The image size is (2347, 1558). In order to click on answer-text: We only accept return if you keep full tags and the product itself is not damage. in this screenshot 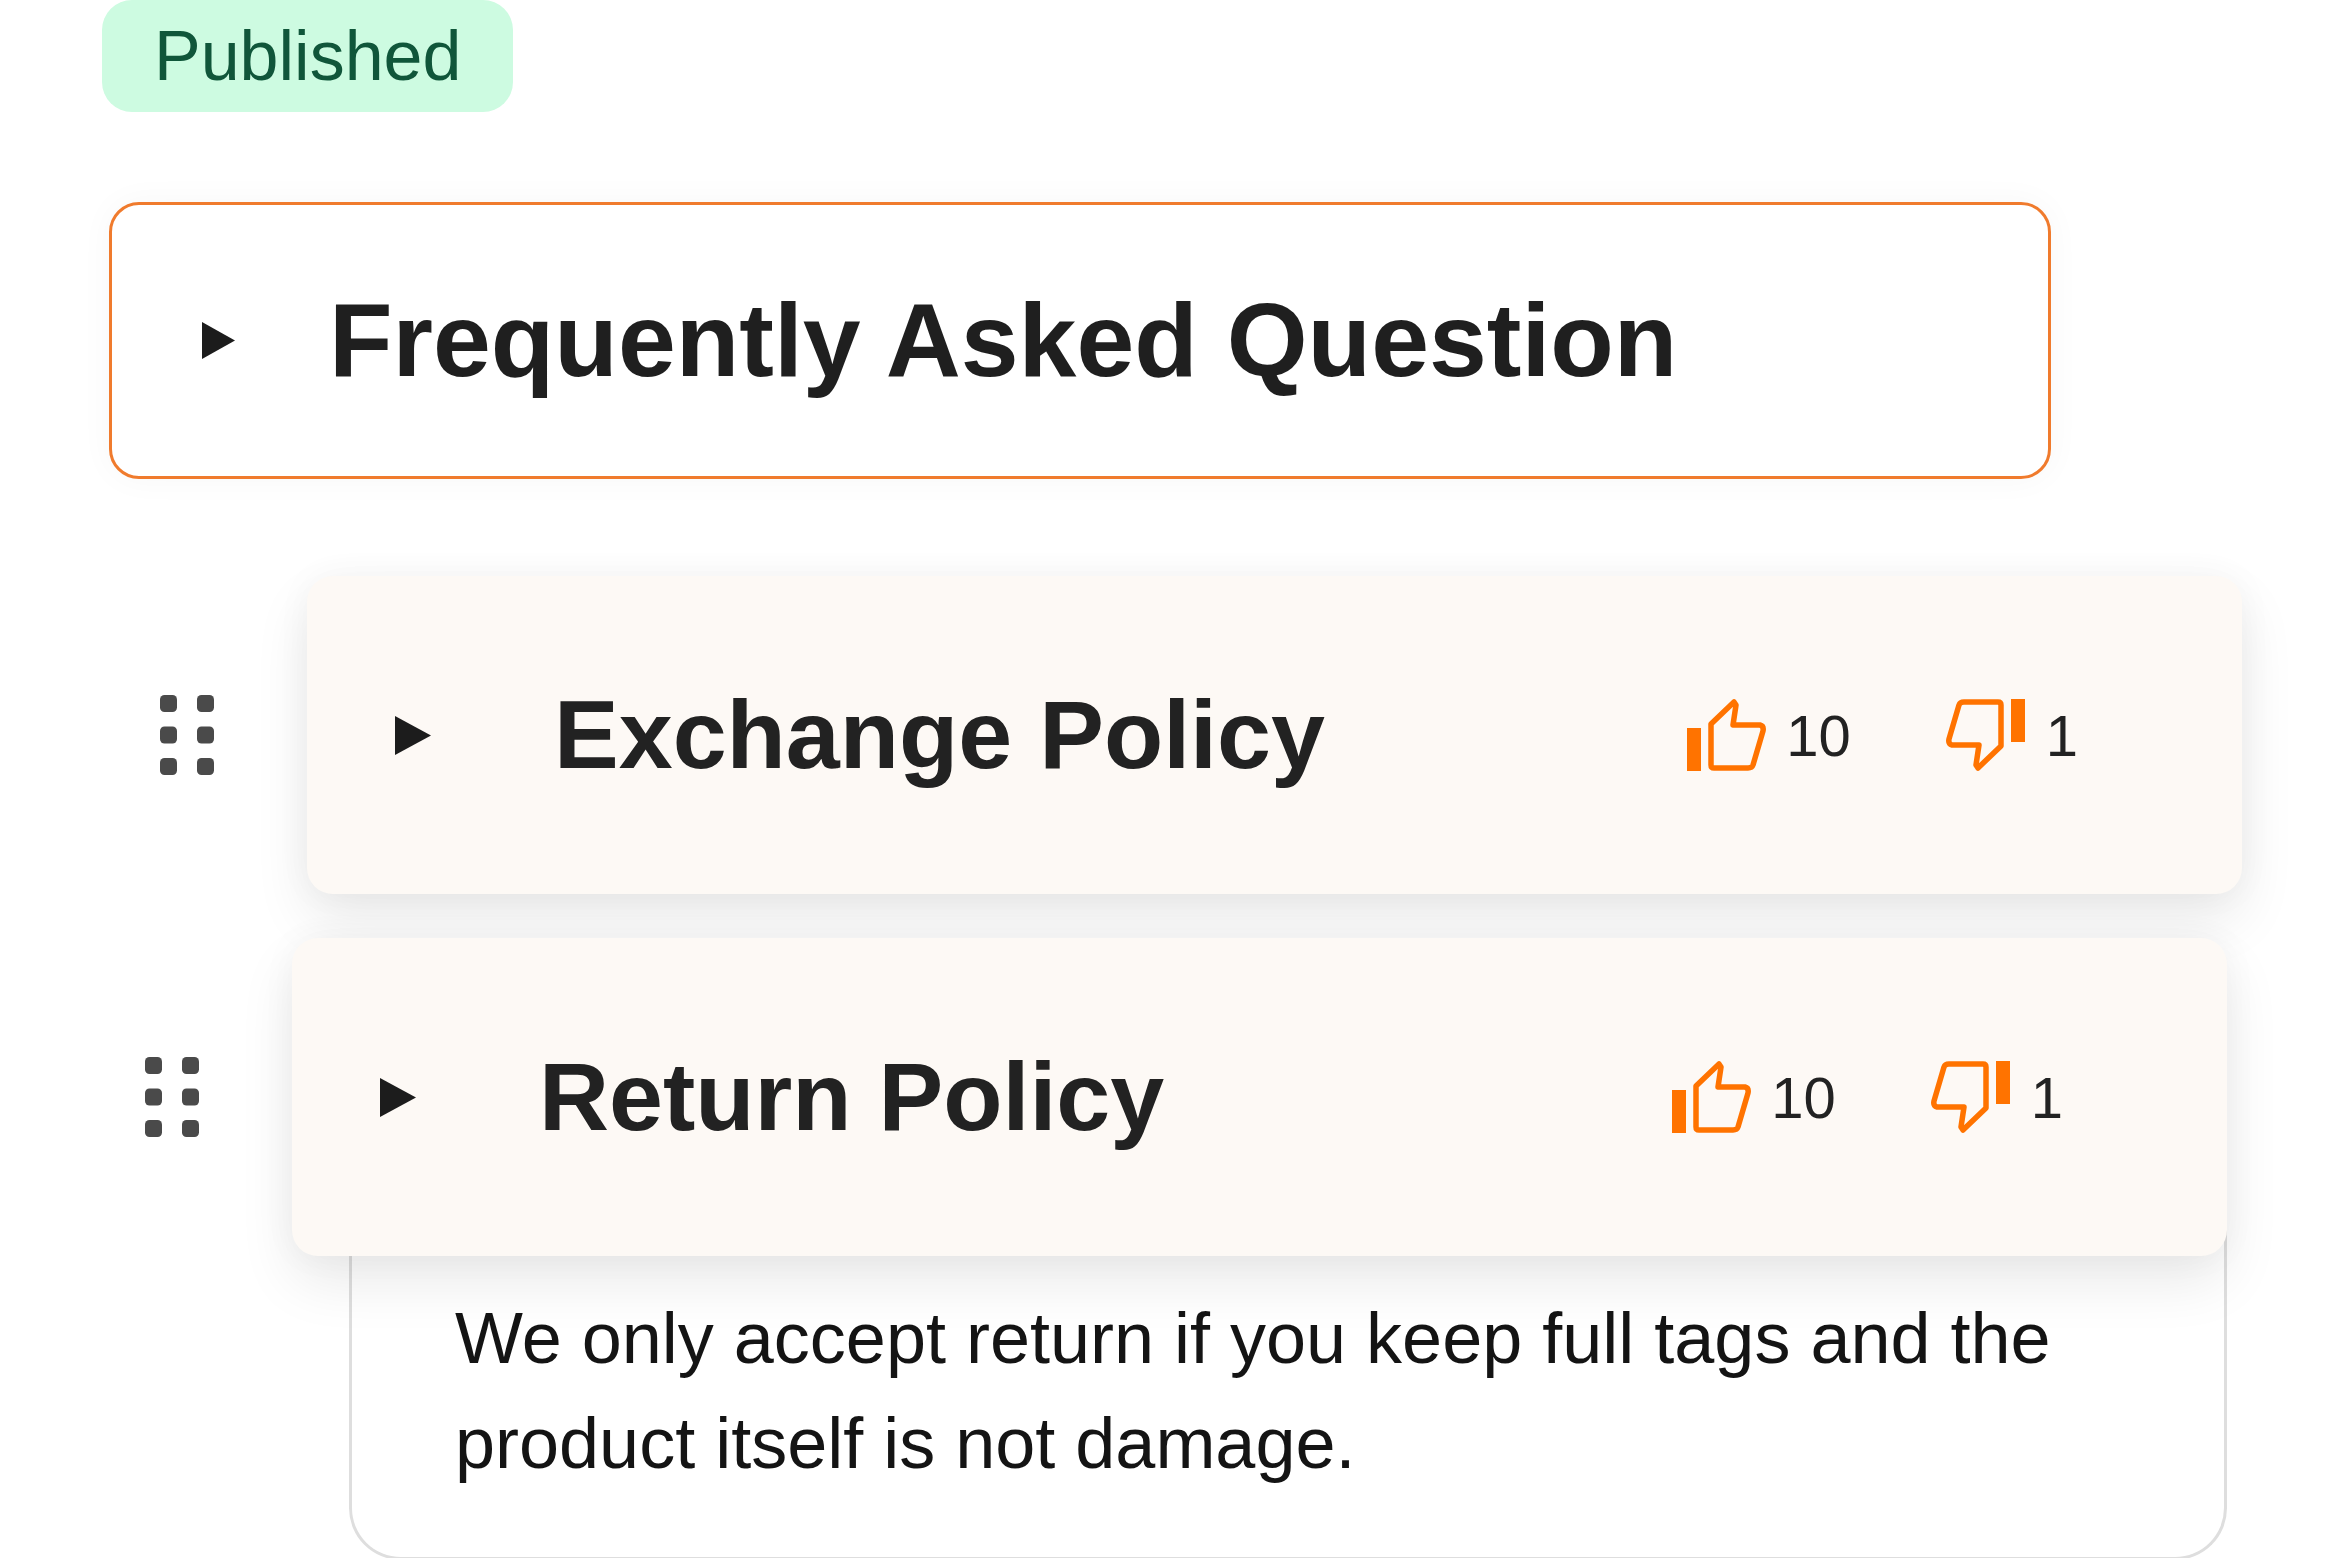, I will do `click(1253, 1391)`.